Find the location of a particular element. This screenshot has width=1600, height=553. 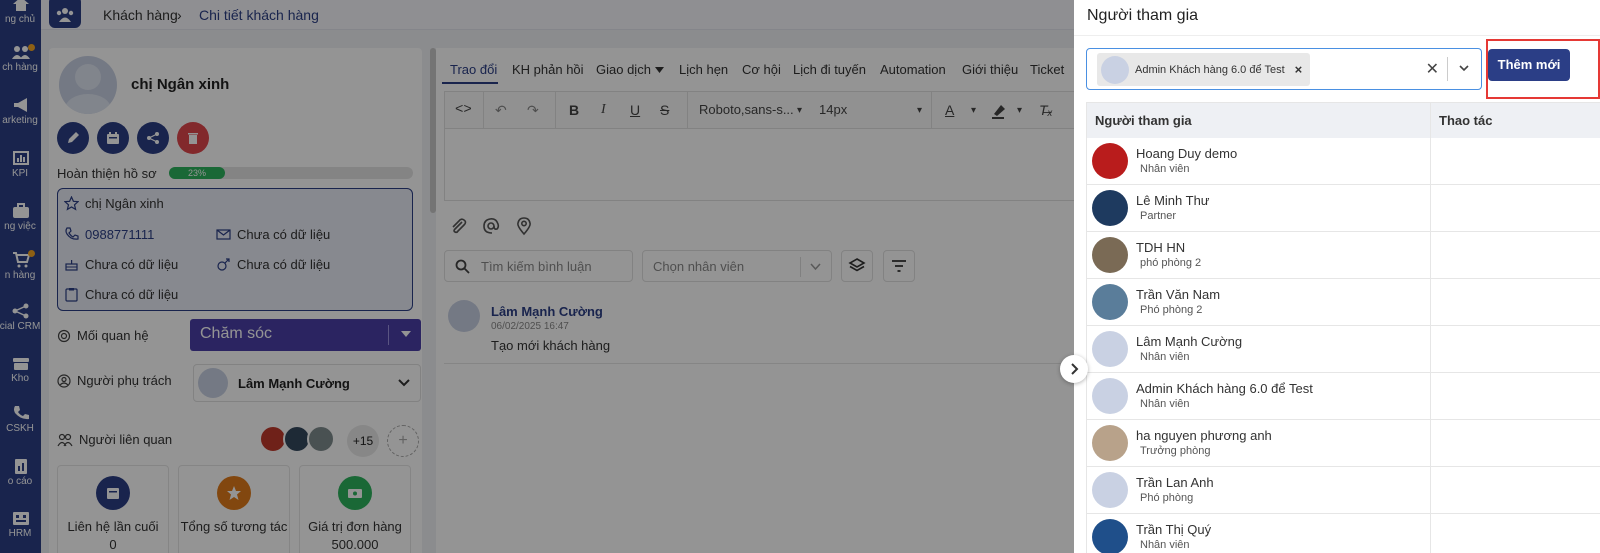

participant-name: Trần Thị Quý is located at coordinates (1174, 529).